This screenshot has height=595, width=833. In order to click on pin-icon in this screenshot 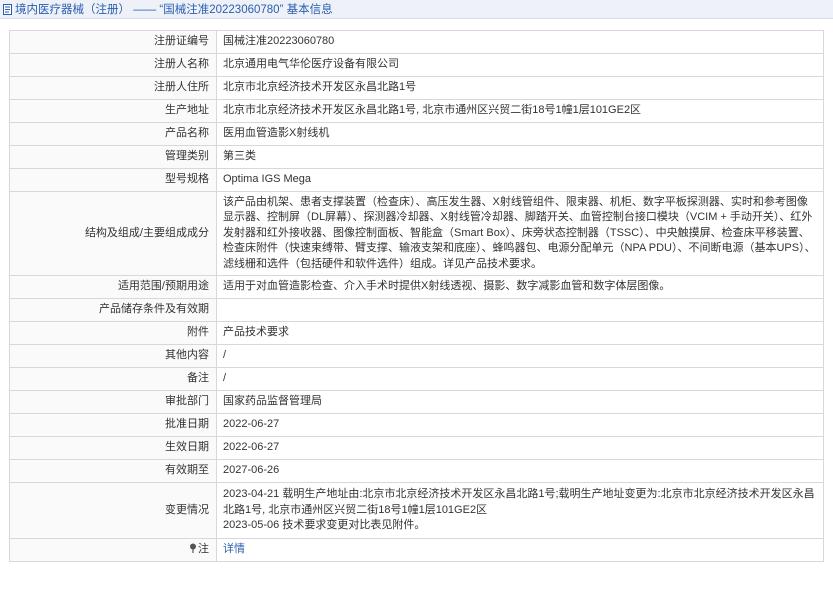, I will do `click(193, 548)`.